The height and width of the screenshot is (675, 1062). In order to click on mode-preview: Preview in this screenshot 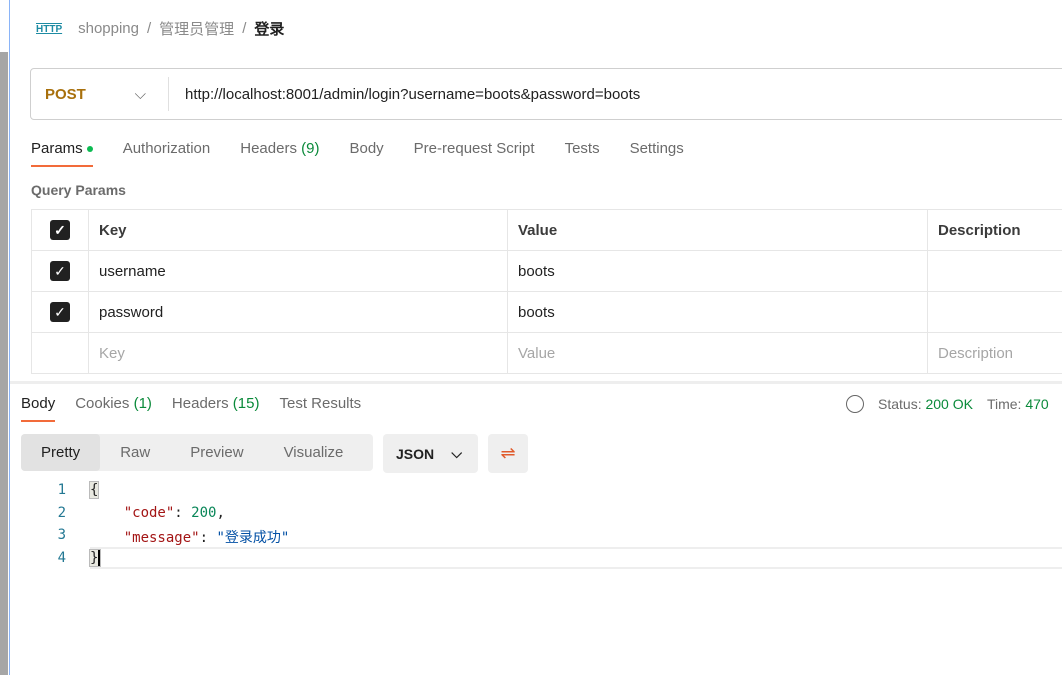, I will do `click(216, 452)`.